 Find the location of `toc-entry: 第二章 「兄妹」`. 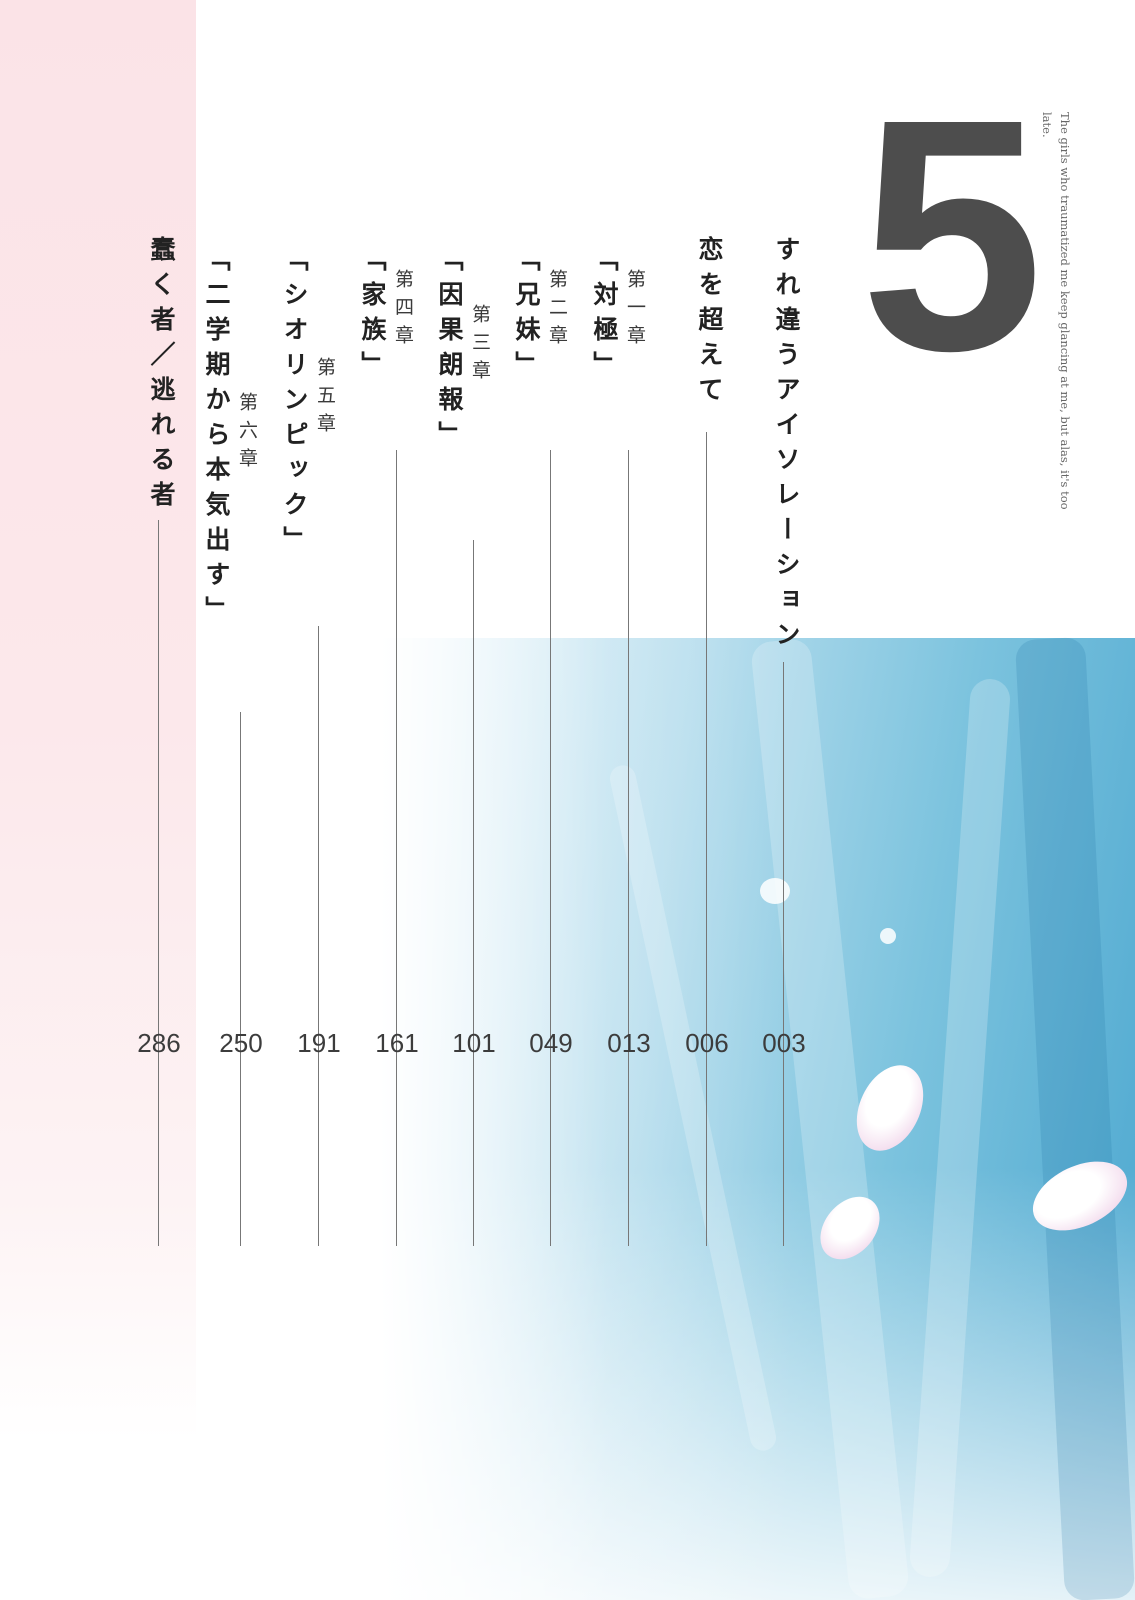

toc-entry: 第二章 「兄妹」 is located at coordinates (541, 741).